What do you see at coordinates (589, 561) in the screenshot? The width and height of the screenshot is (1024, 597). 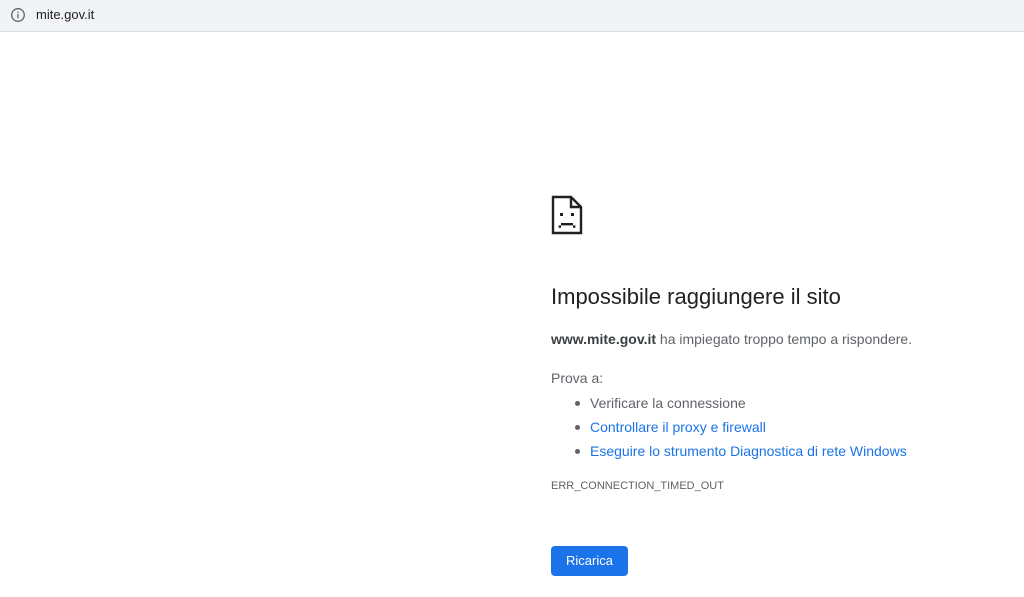 I see `reload-button: Ricarica` at bounding box center [589, 561].